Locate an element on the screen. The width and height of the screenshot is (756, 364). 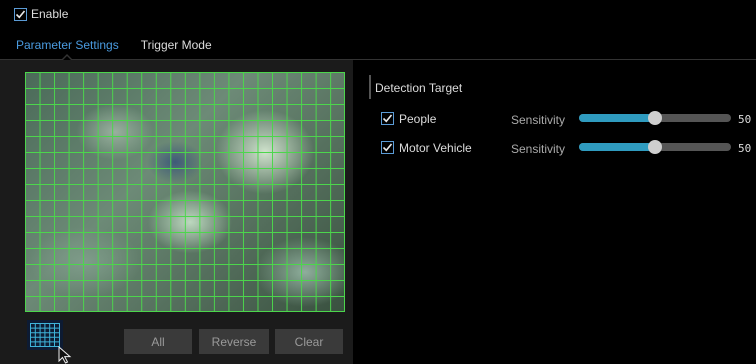
people-checkbox is located at coordinates (387, 118).